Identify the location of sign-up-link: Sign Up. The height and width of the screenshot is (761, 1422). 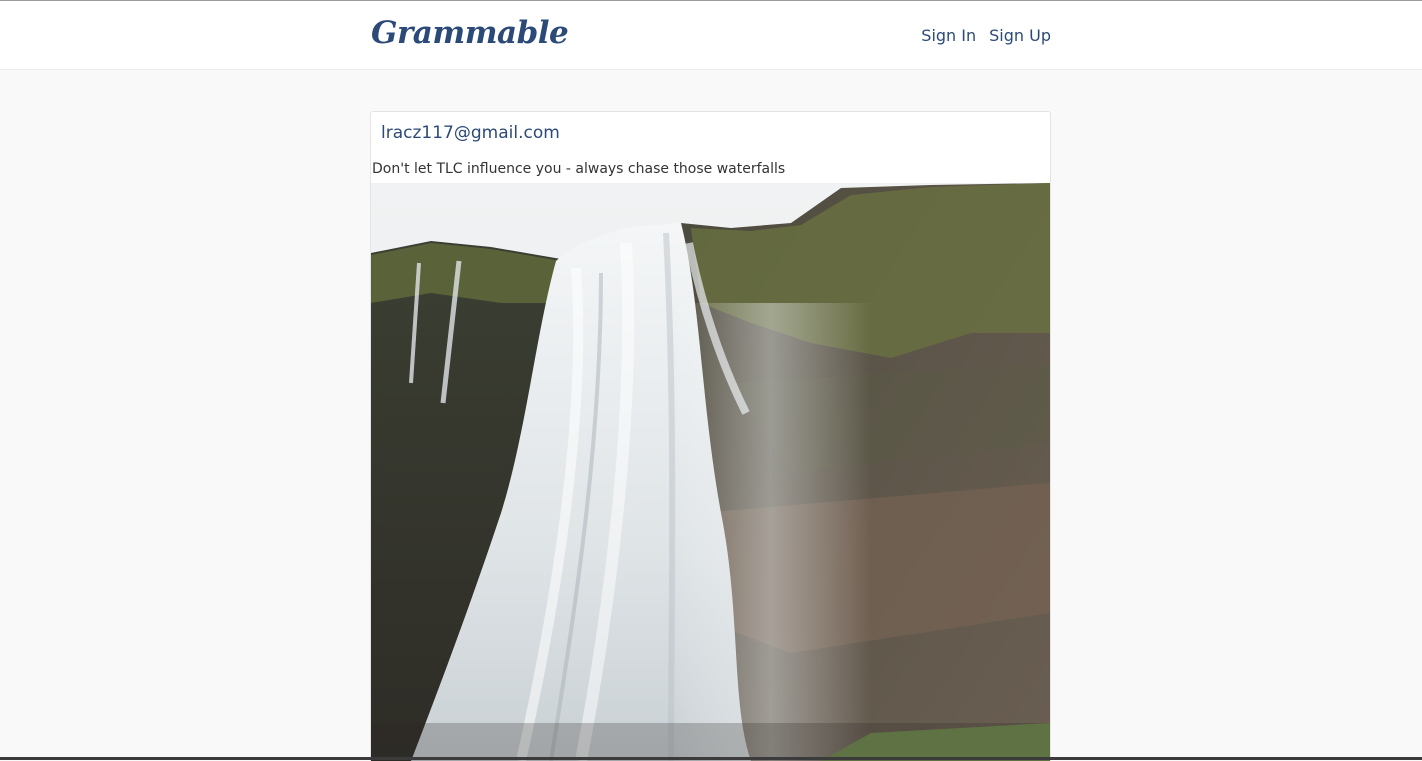
(1020, 35).